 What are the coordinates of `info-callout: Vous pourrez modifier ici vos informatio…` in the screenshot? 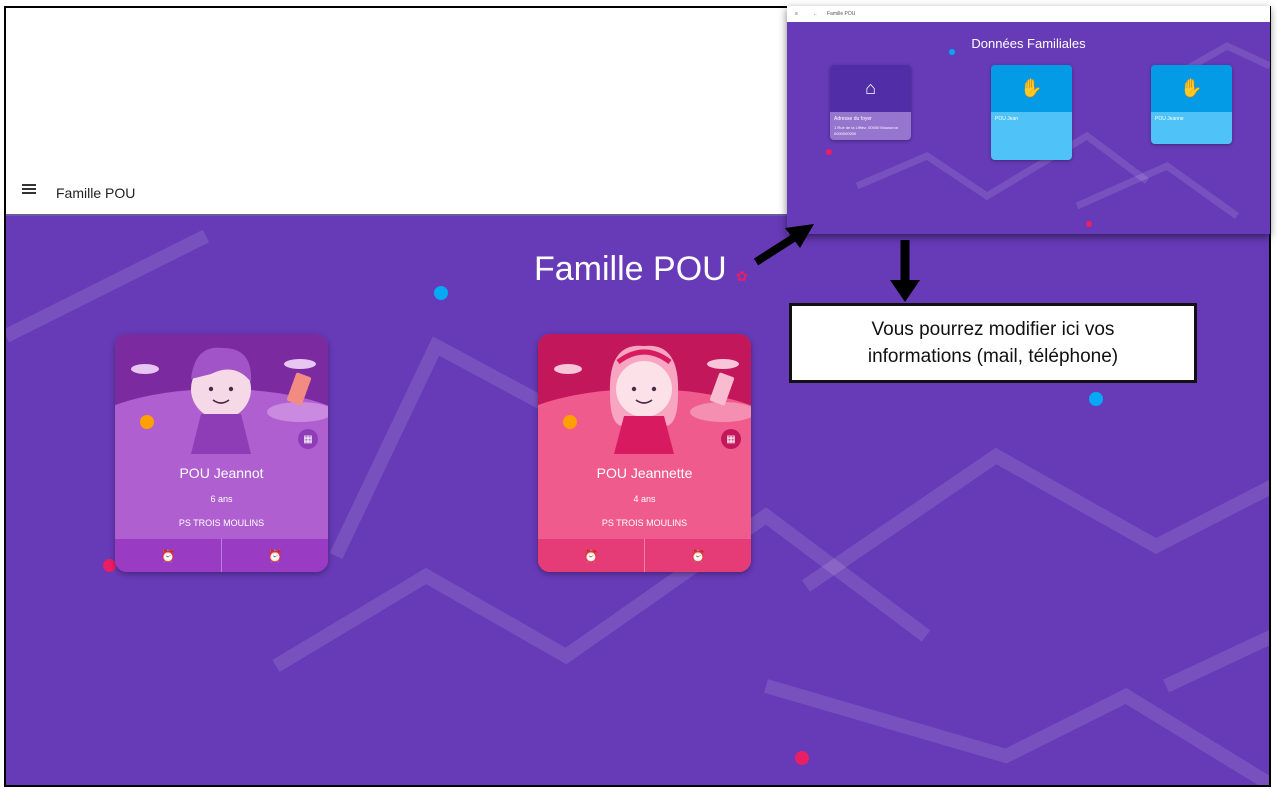 It's located at (993, 343).